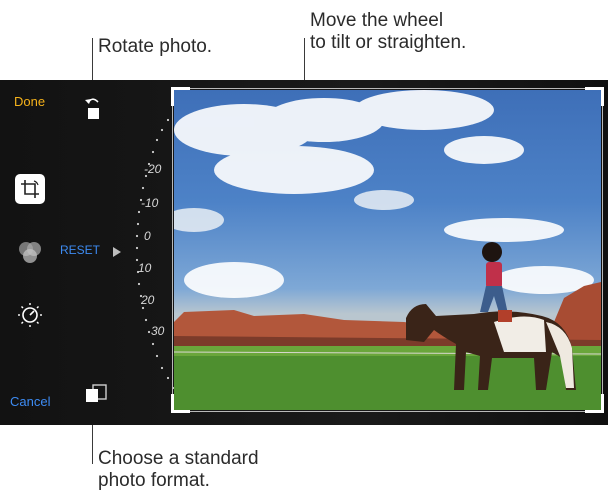 The height and width of the screenshot is (499, 608). I want to click on wheel-tick-label: 0, so click(147, 236).